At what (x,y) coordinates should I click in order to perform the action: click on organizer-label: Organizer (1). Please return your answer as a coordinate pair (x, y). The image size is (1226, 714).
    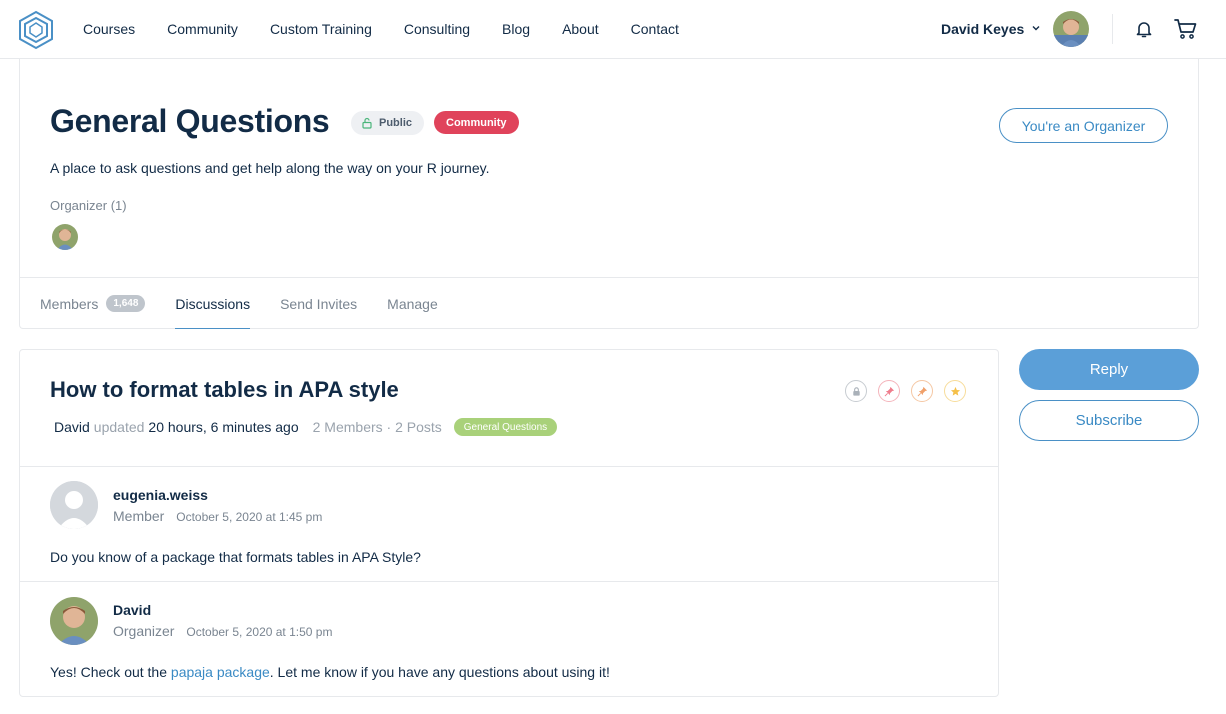
    Looking at the image, I should click on (88, 205).